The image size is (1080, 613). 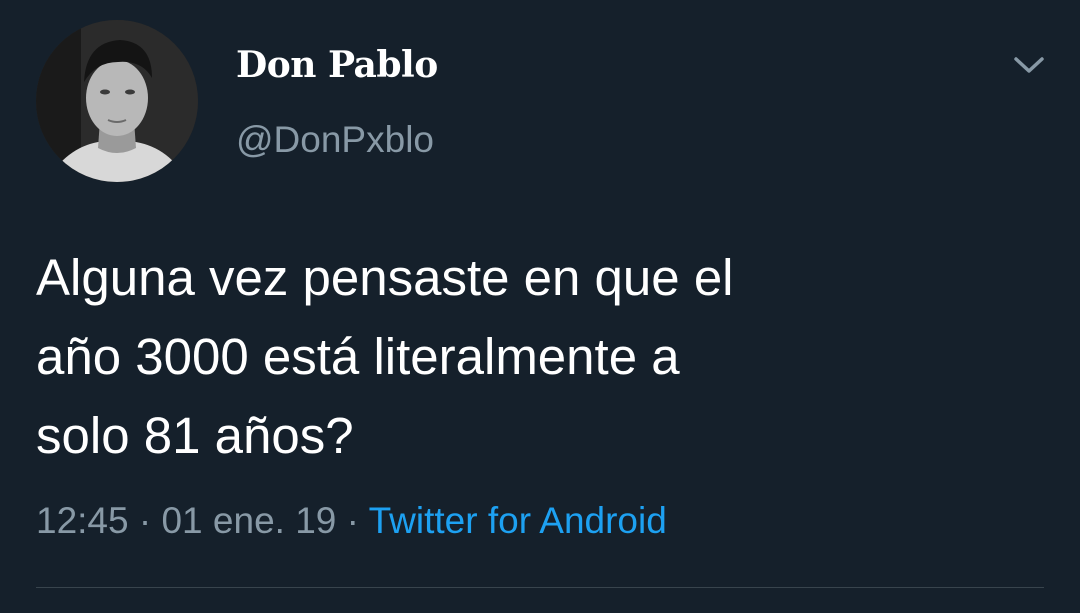 What do you see at coordinates (1029, 66) in the screenshot?
I see `chevron-down-icon` at bounding box center [1029, 66].